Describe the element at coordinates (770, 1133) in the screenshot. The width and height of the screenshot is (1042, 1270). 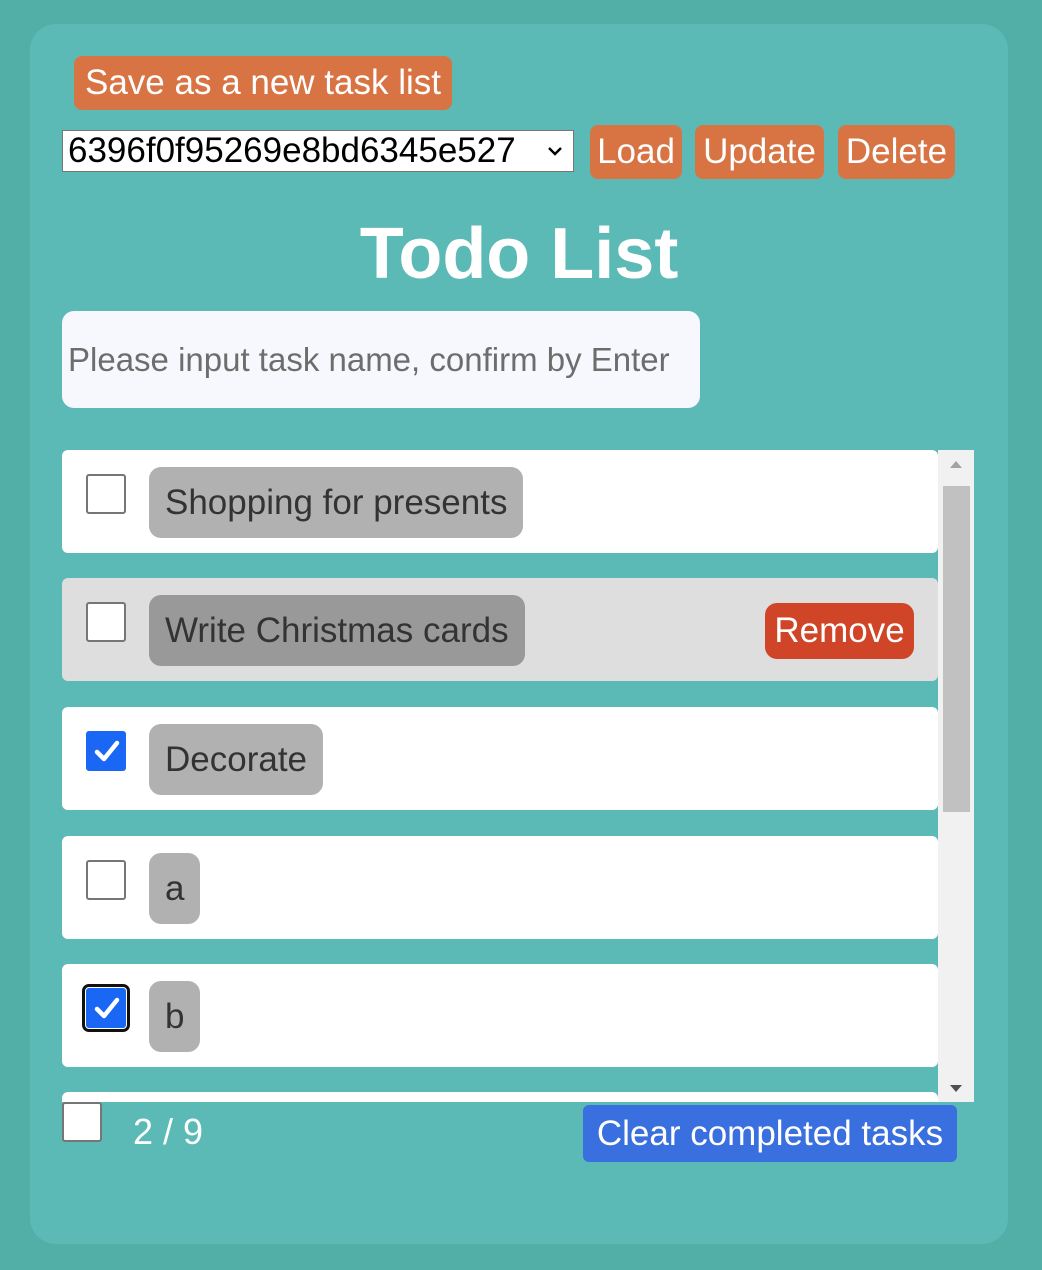
I see `clear-completed-button: Clear completed tasks` at that location.